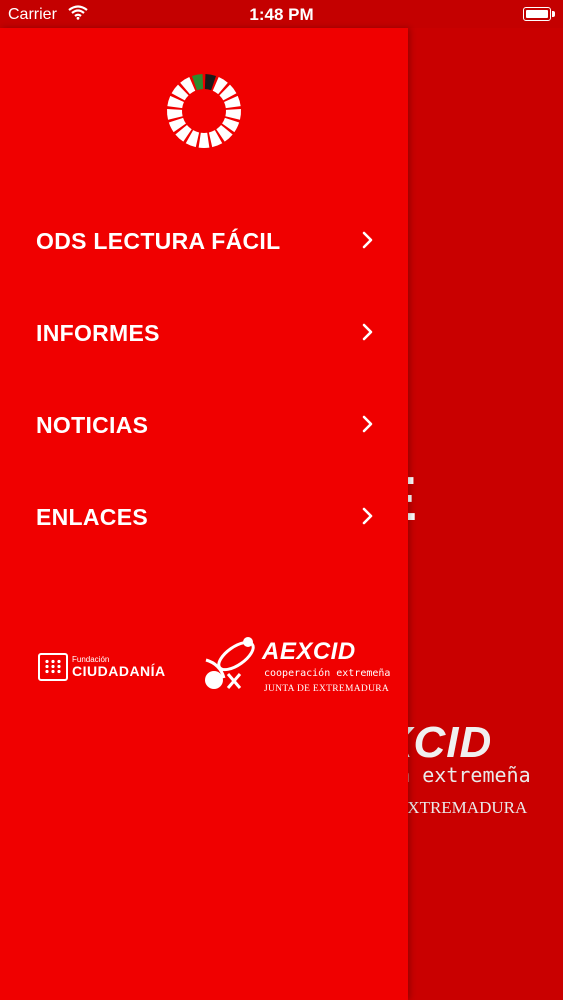  I want to click on fundacion-grid-icon, so click(53, 667).